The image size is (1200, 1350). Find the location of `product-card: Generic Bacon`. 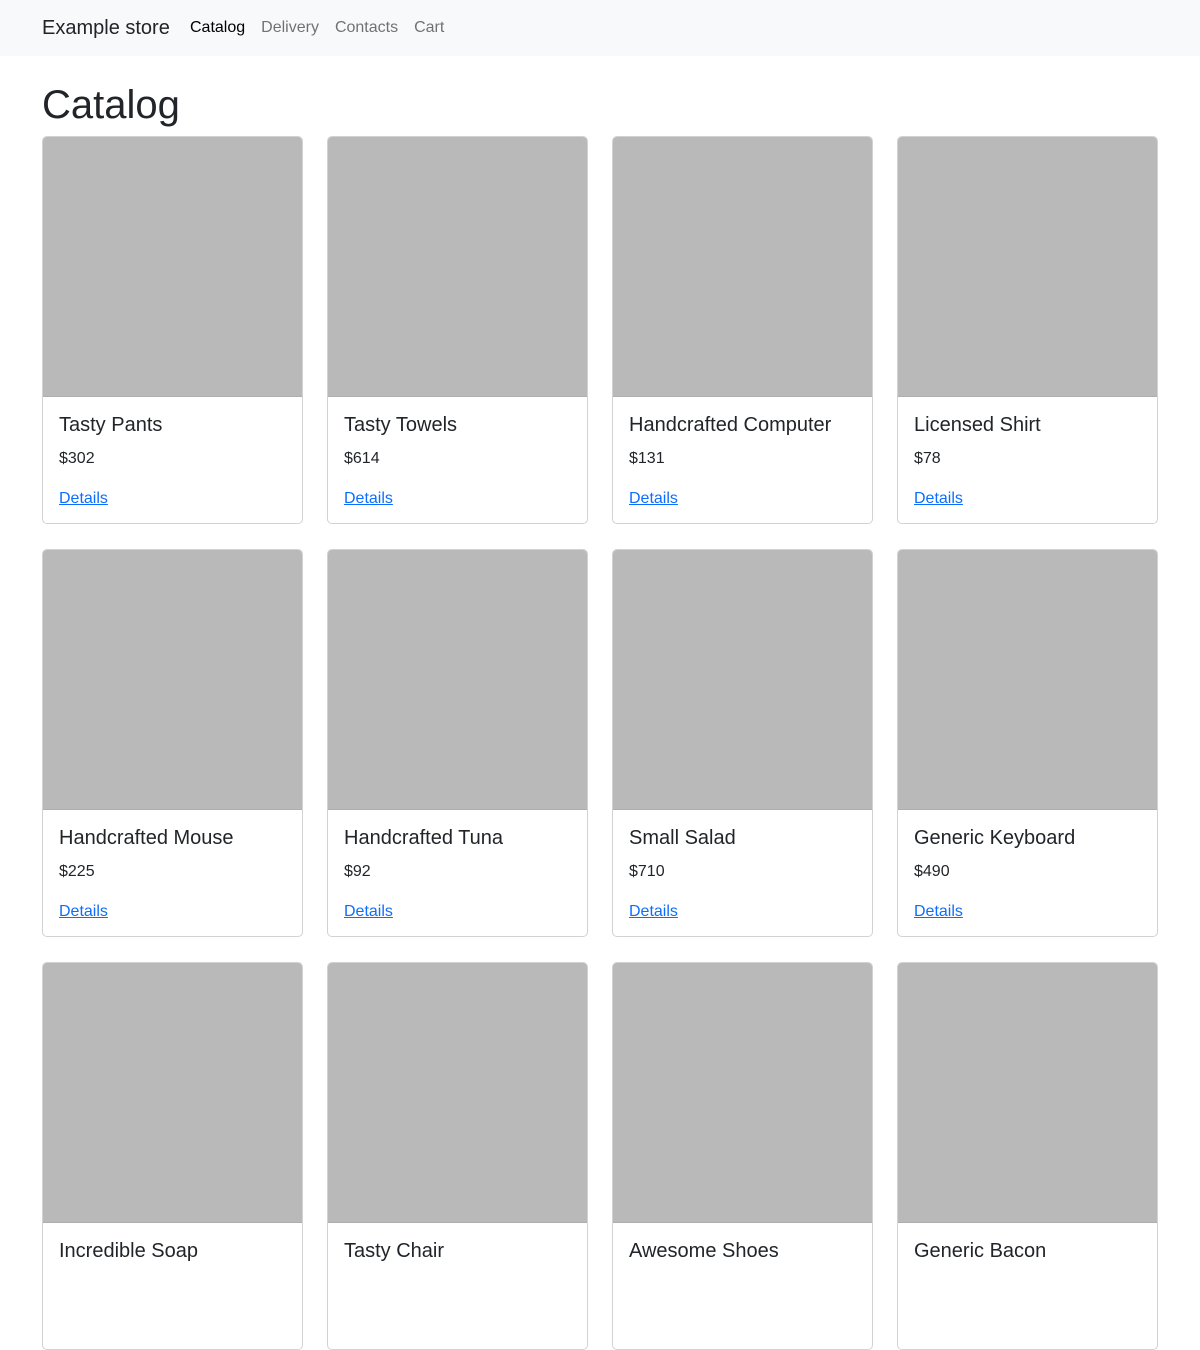

product-card: Generic Bacon is located at coordinates (1027, 1156).